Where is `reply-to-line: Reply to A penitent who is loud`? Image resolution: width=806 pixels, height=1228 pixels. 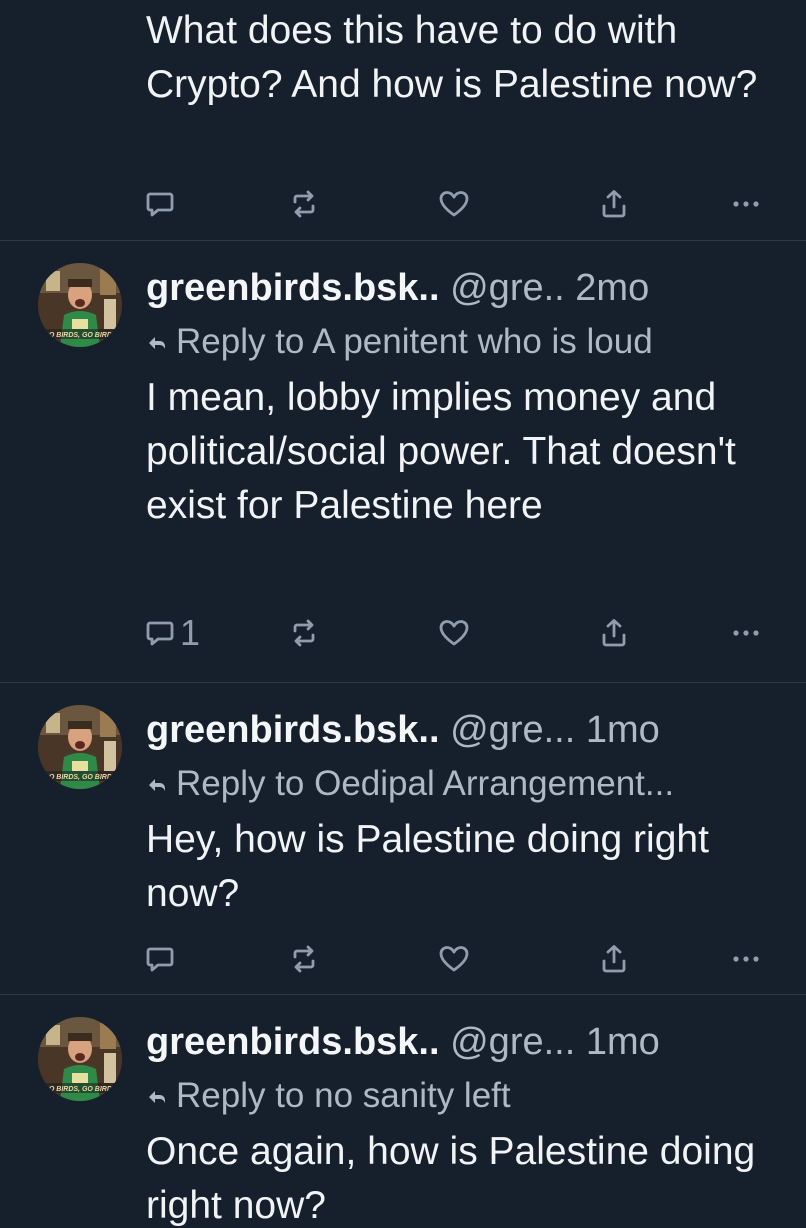
reply-to-line: Reply to A penitent who is loud is located at coordinates (471, 342).